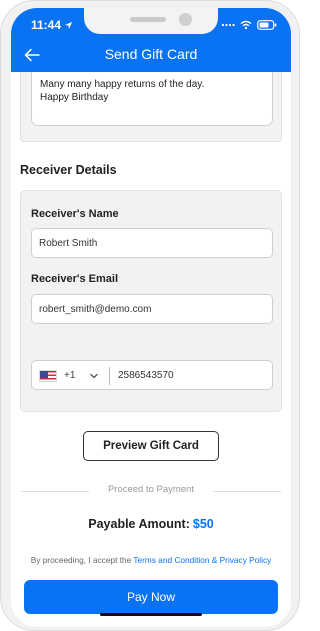 This screenshot has height=631, width=320. I want to click on receiver-email-value: robert_smith@demo.com, so click(95, 309).